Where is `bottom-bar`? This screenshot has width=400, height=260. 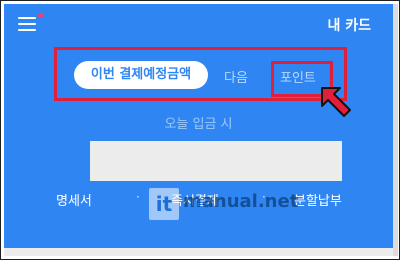 bottom-bar is located at coordinates (198, 252).